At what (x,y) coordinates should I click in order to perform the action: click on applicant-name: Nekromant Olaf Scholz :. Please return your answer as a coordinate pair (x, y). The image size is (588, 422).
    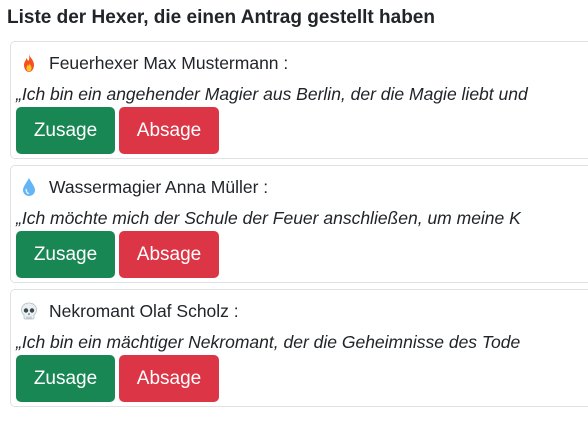
    Looking at the image, I should click on (144, 311).